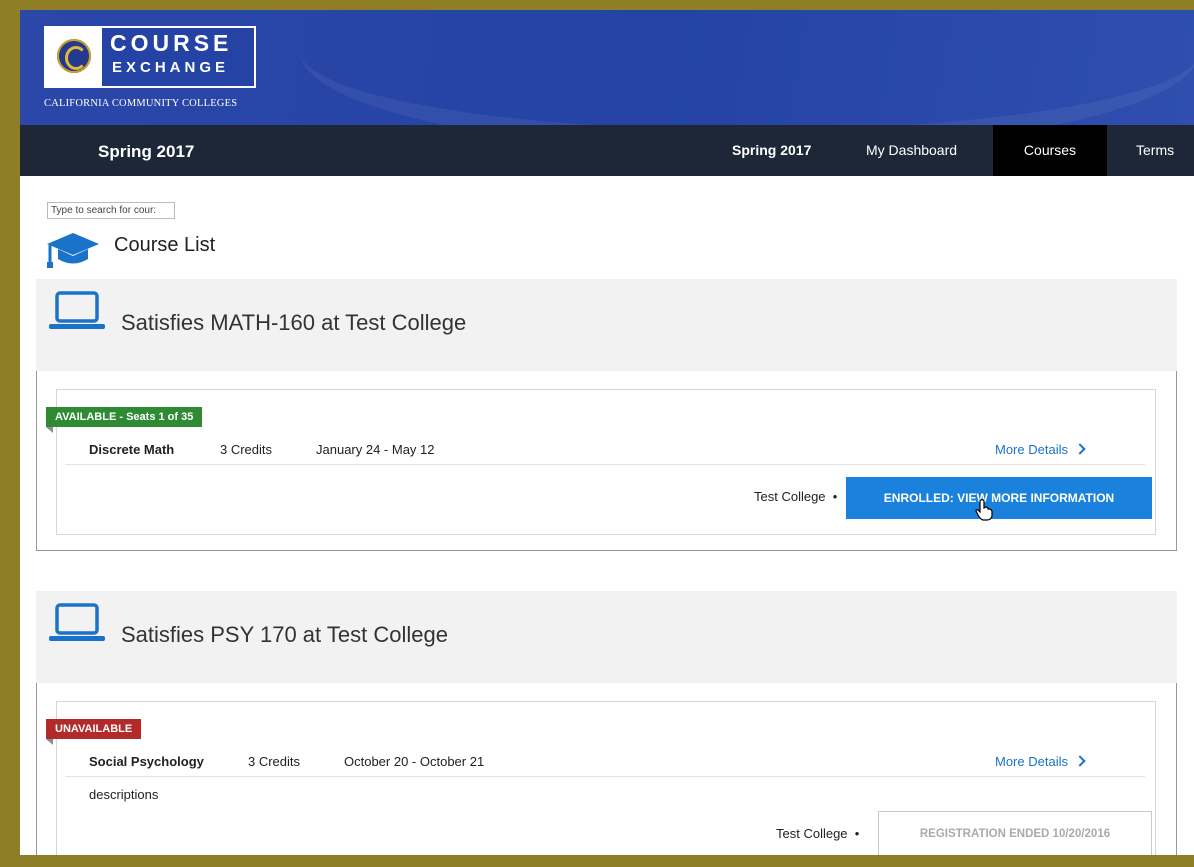  I want to click on page-title: Course List, so click(165, 245).